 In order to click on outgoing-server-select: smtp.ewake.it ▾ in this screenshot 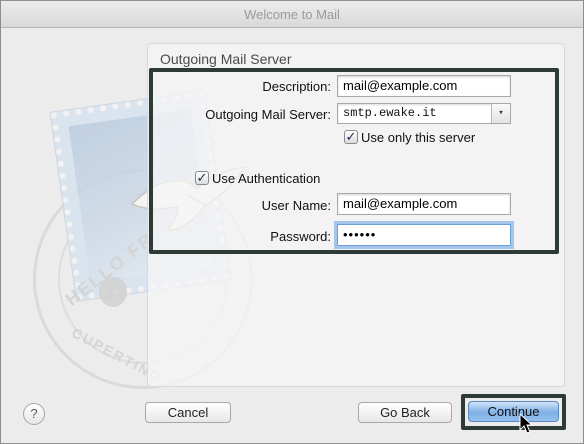, I will do `click(424, 113)`.